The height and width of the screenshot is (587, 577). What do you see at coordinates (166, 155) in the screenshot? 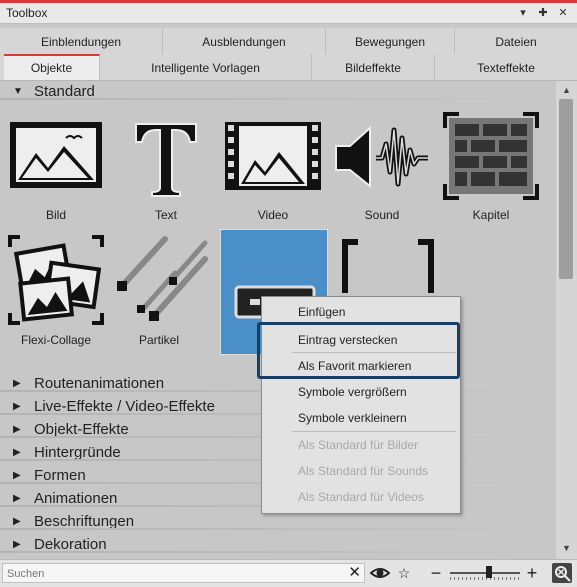
I see `text-icon` at bounding box center [166, 155].